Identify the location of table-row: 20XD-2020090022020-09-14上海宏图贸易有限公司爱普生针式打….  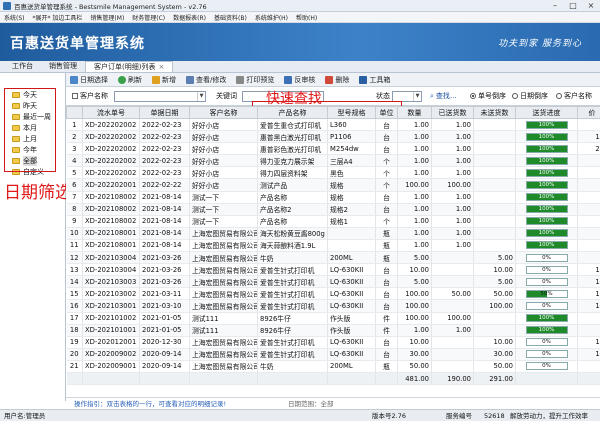
(333, 354).